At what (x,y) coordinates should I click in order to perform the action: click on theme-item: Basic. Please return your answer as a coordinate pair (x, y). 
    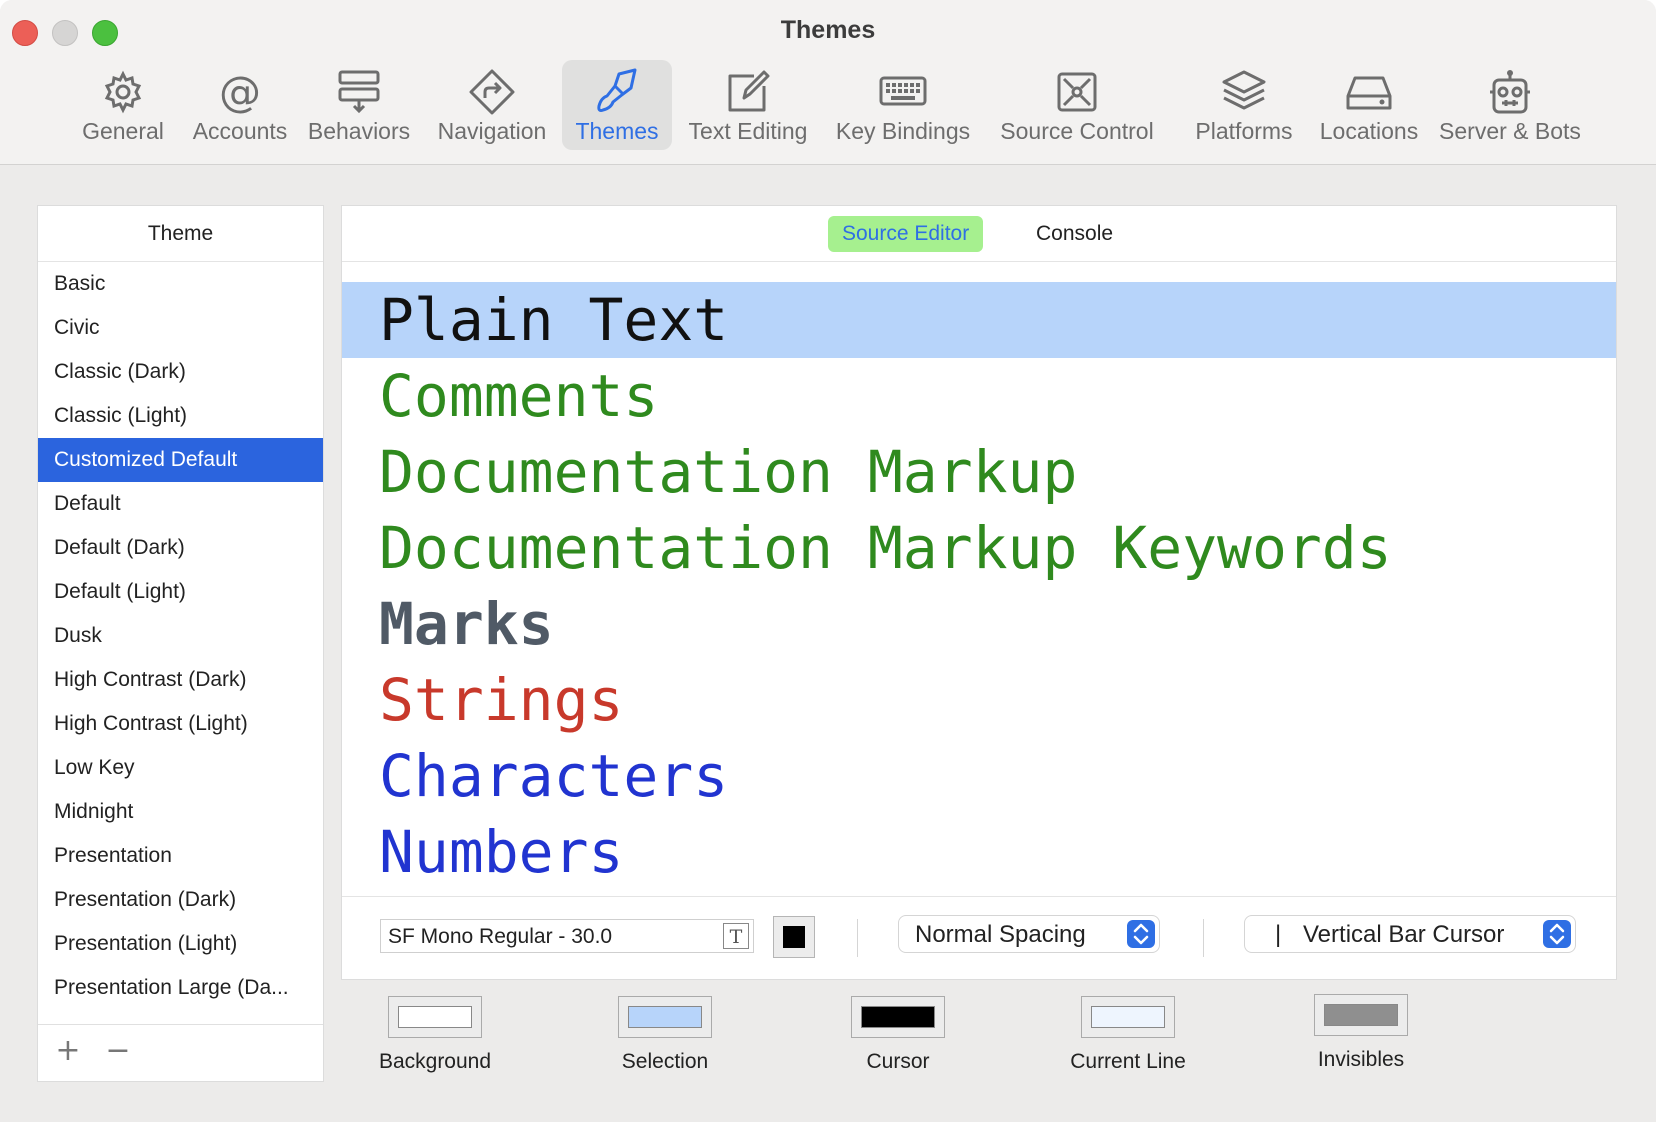
    Looking at the image, I should click on (180, 284).